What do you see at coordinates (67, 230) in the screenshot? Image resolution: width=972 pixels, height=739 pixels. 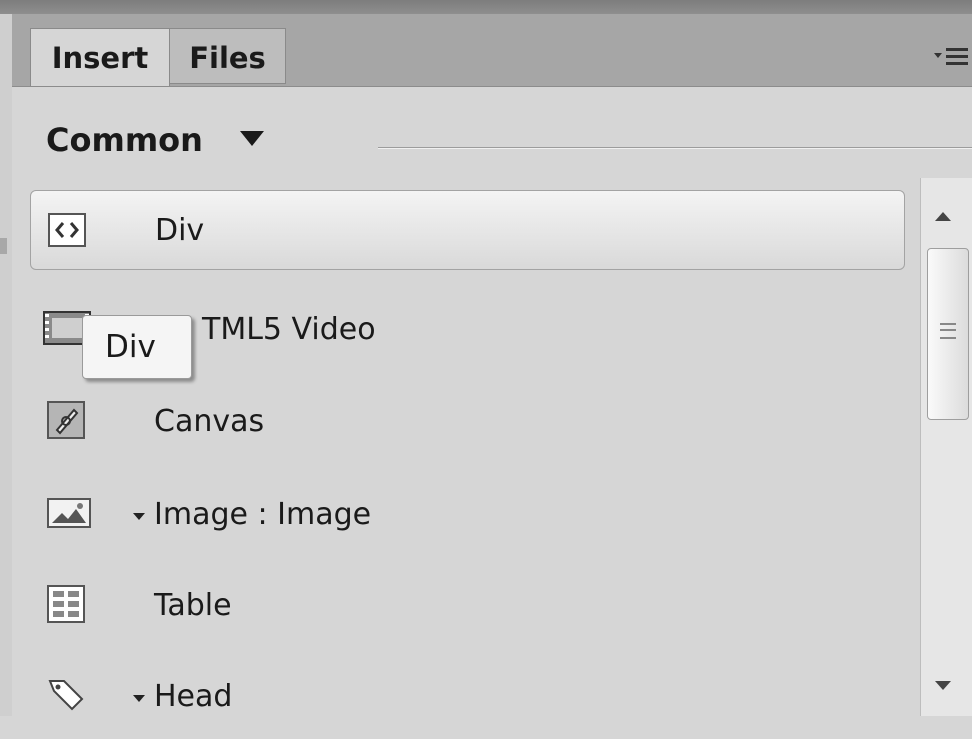 I see `div-icon` at bounding box center [67, 230].